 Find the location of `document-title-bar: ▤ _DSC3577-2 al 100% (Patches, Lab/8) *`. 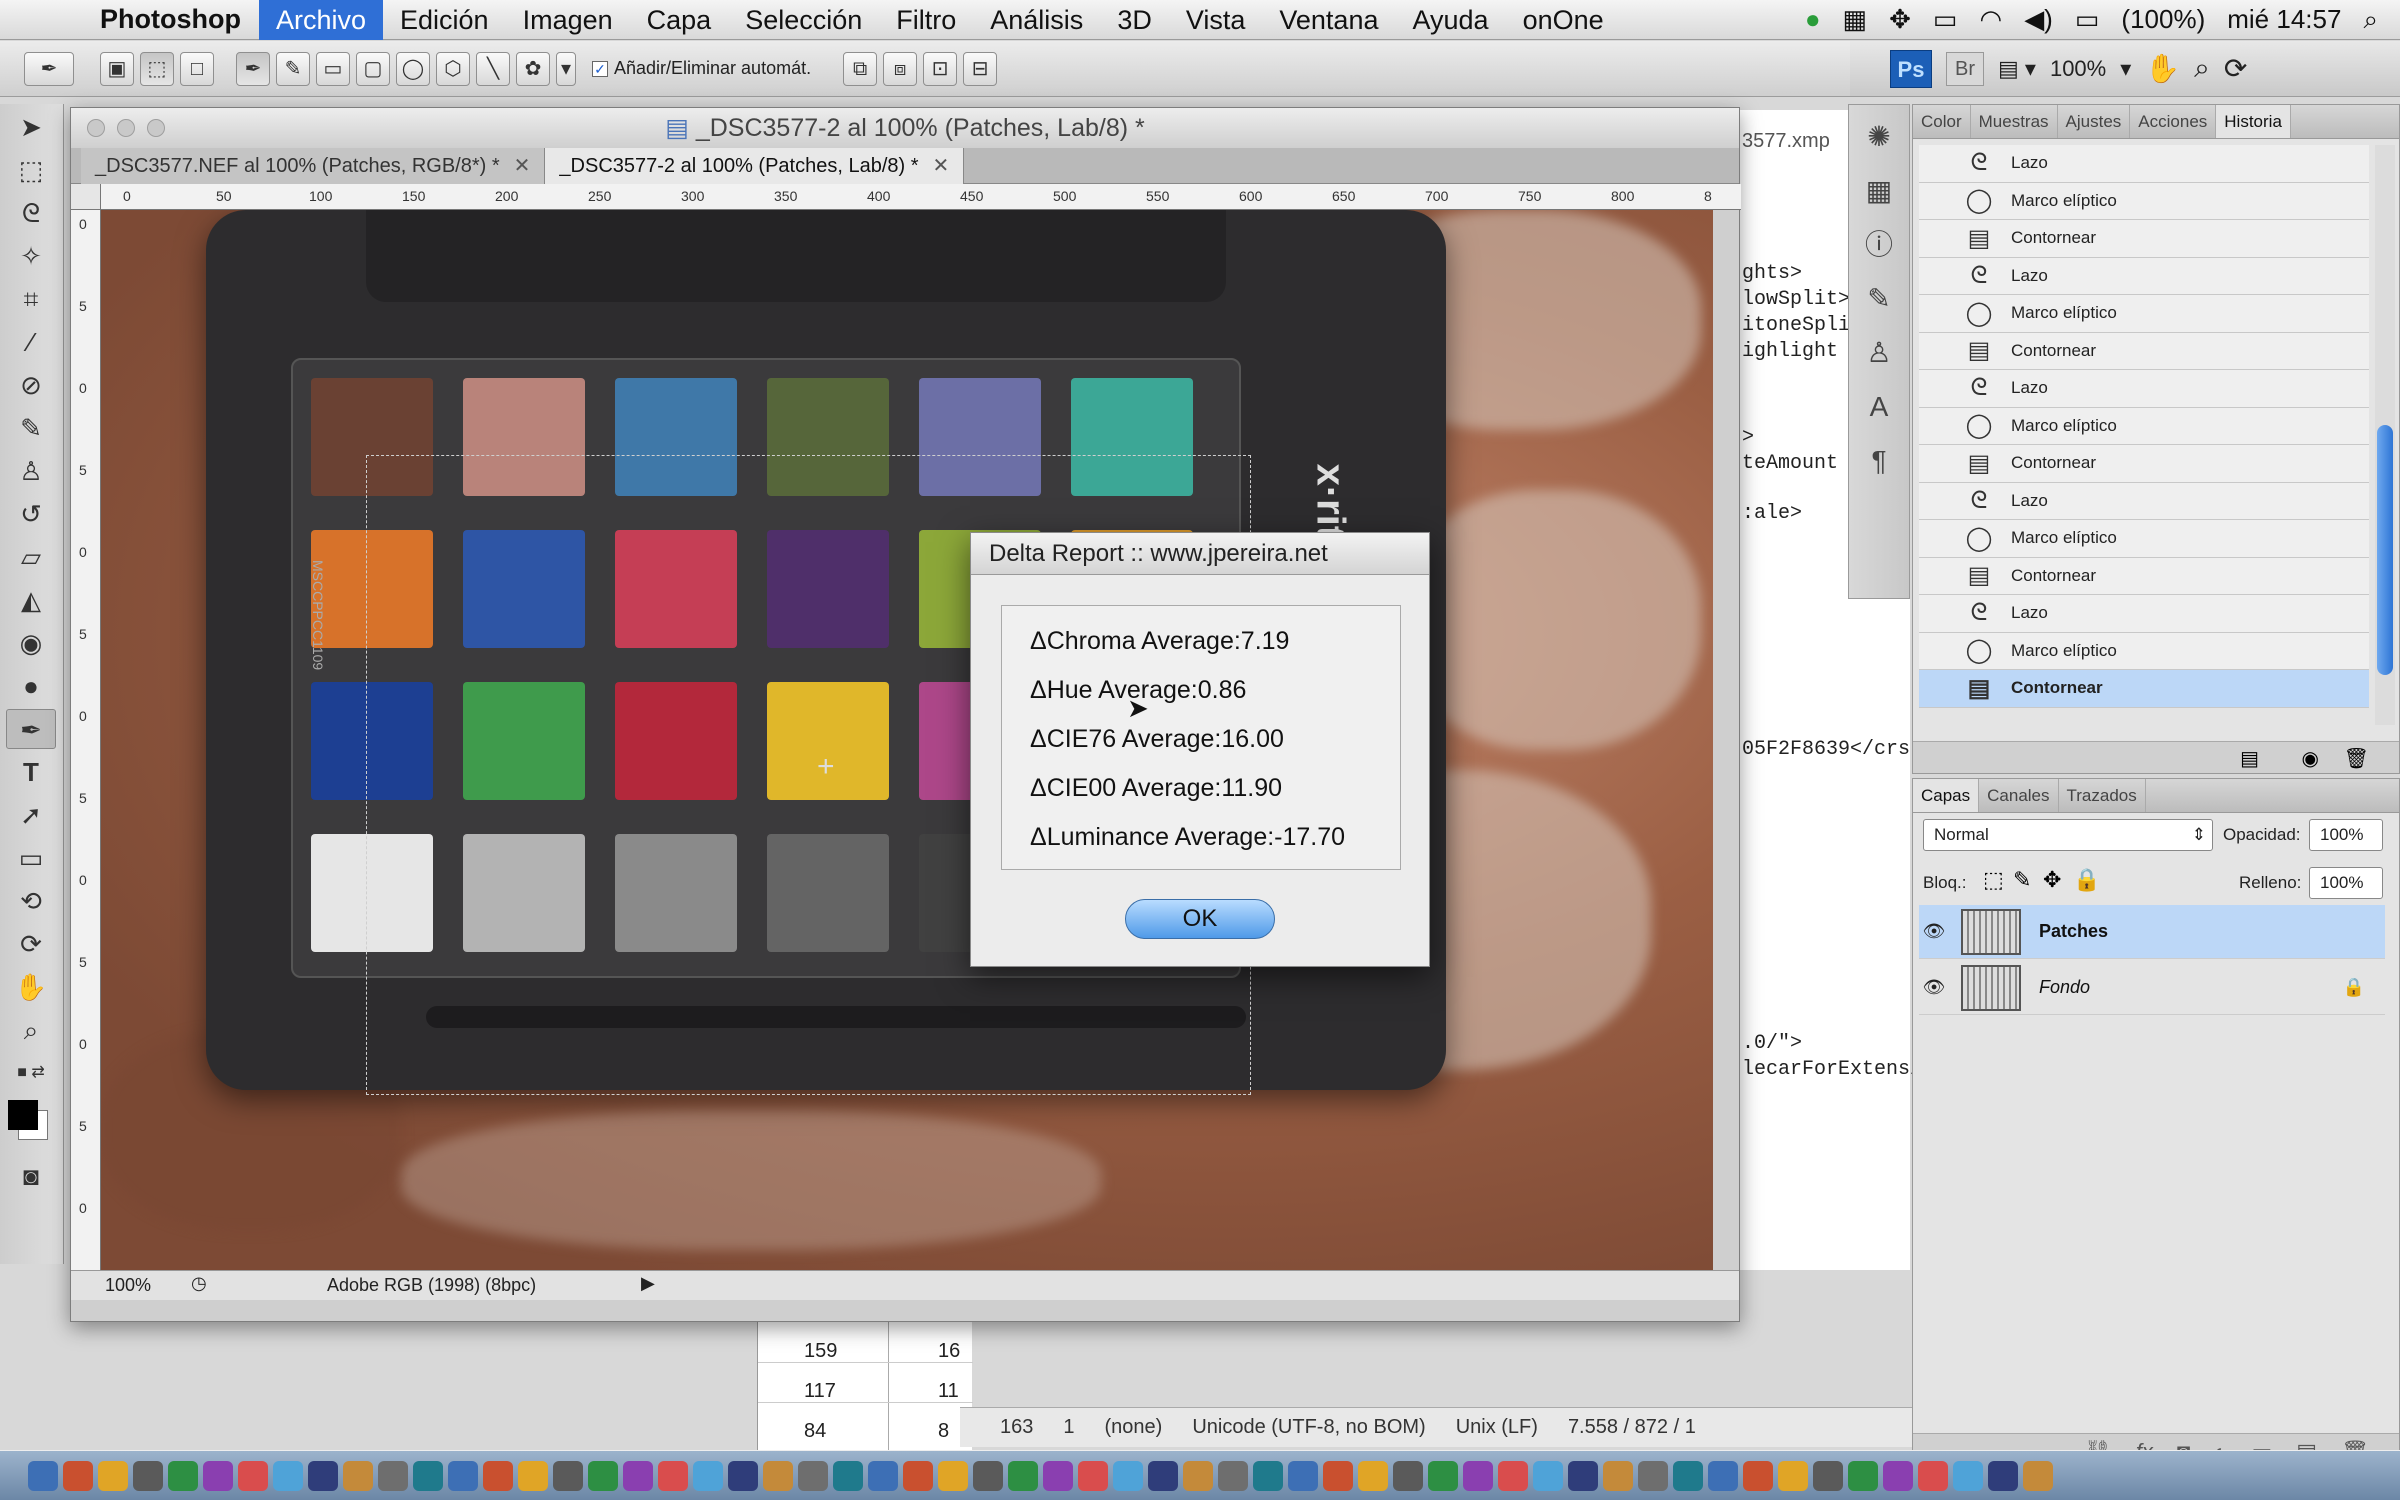

document-title-bar: ▤ _DSC3577-2 al 100% (Patches, Lab/8) * is located at coordinates (905, 128).